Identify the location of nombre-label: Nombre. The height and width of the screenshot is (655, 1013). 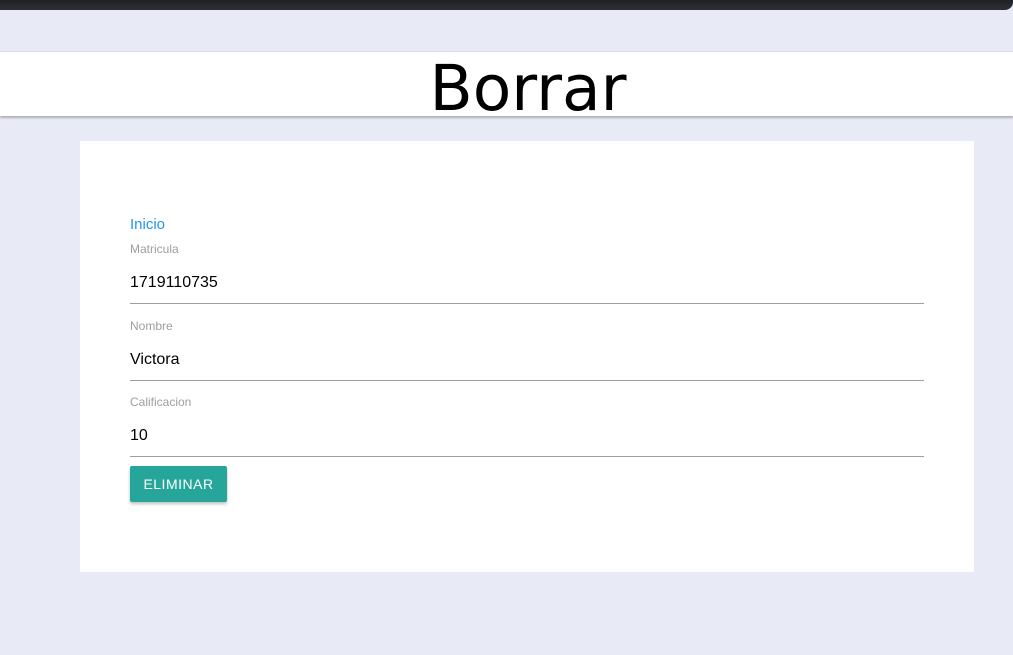
(151, 326).